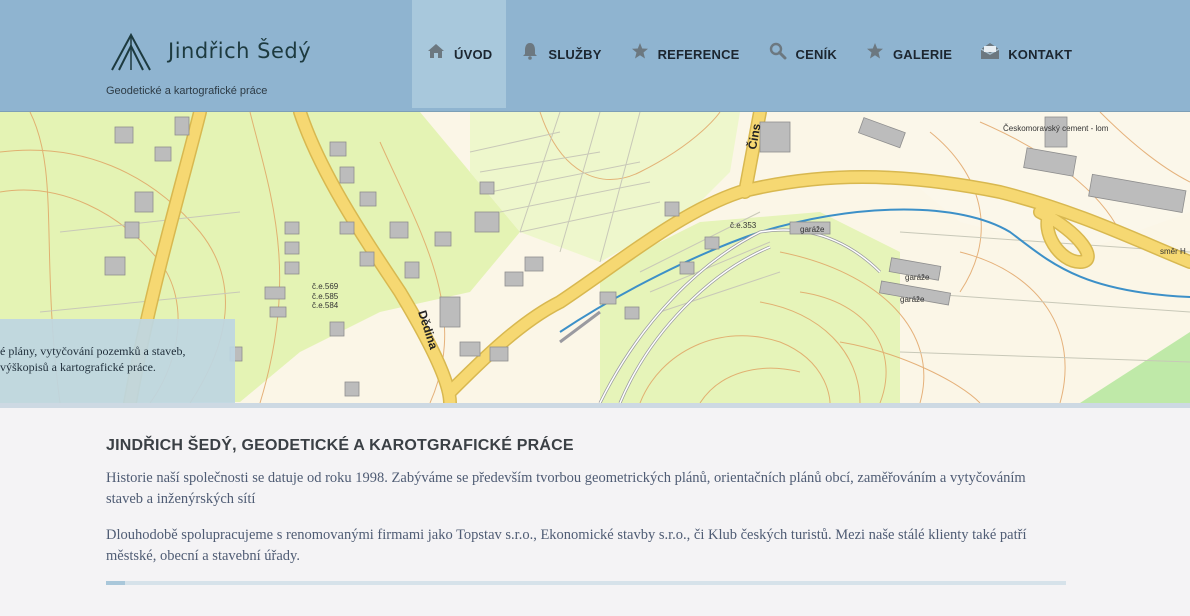 This screenshot has height=616, width=1190. I want to click on map-label-ce569: č.e.569, so click(325, 286).